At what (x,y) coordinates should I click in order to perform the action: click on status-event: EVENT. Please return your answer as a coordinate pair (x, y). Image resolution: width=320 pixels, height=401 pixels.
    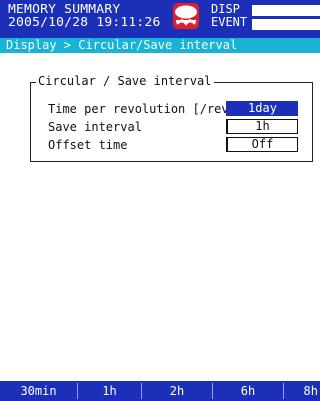
    Looking at the image, I should click on (229, 22).